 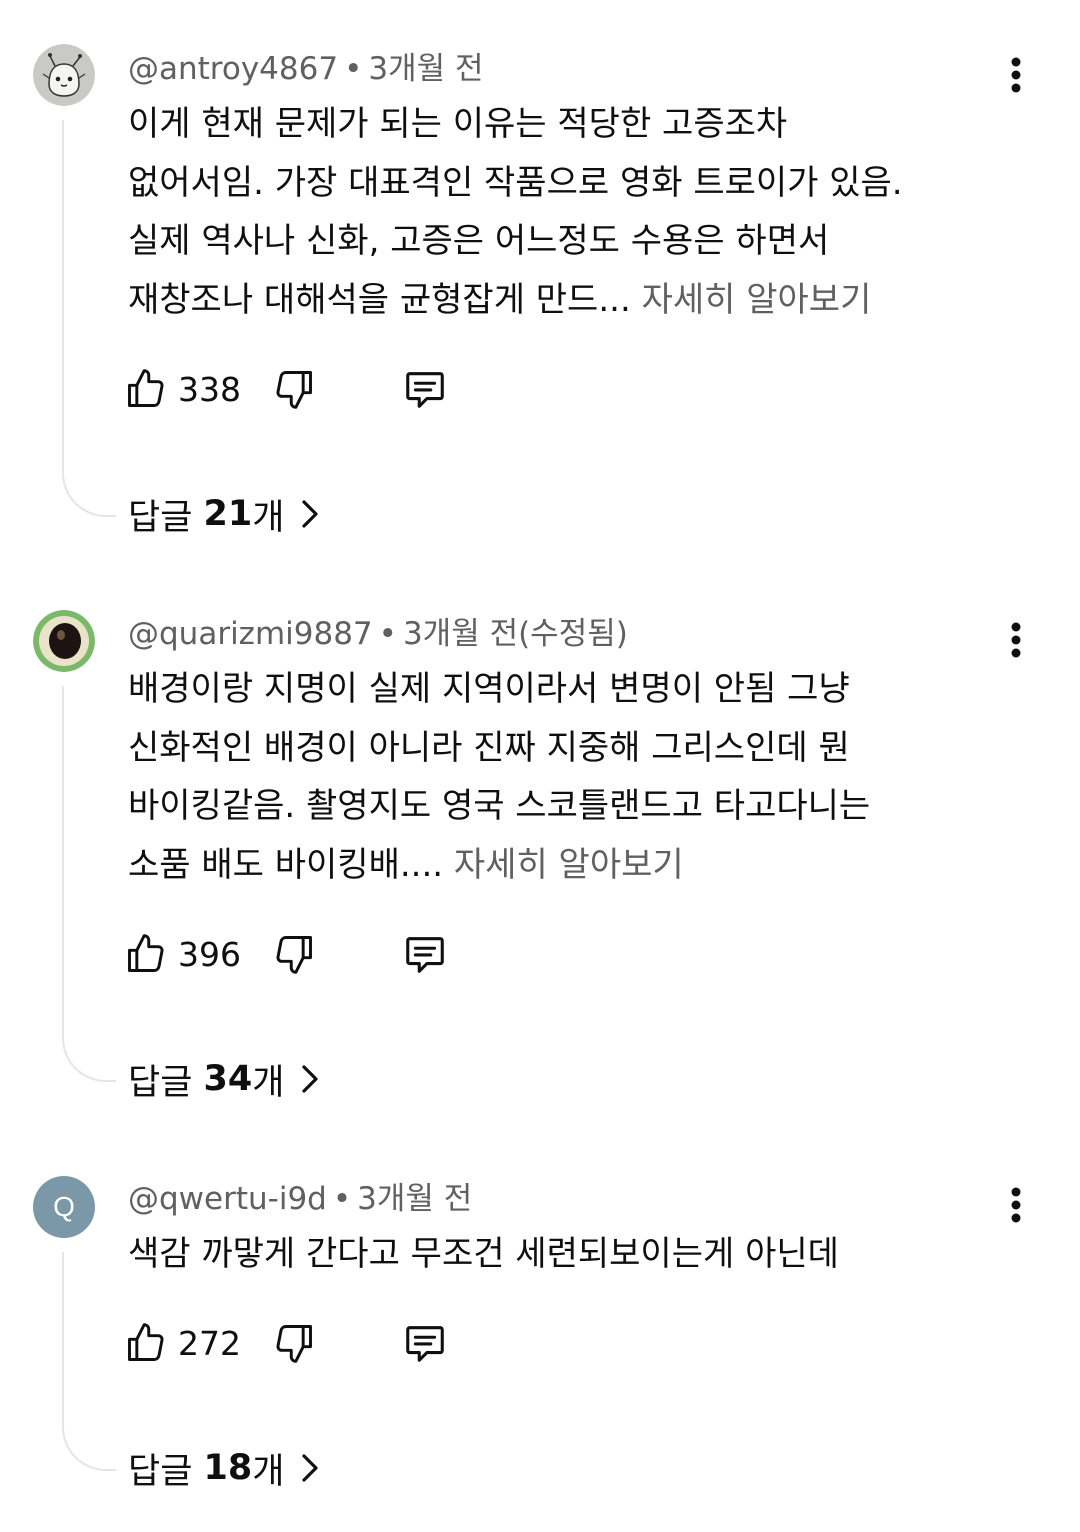 I want to click on like-count: 272, so click(x=209, y=1343).